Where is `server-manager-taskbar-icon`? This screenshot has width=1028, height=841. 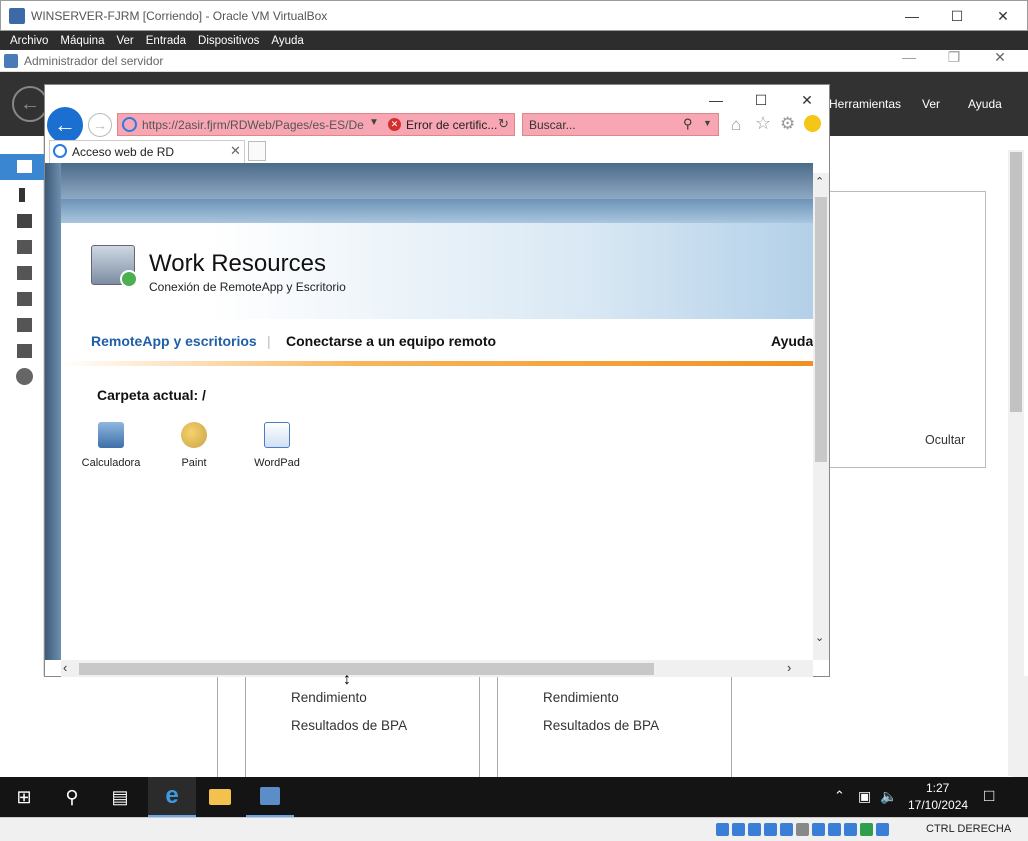 server-manager-taskbar-icon is located at coordinates (270, 797).